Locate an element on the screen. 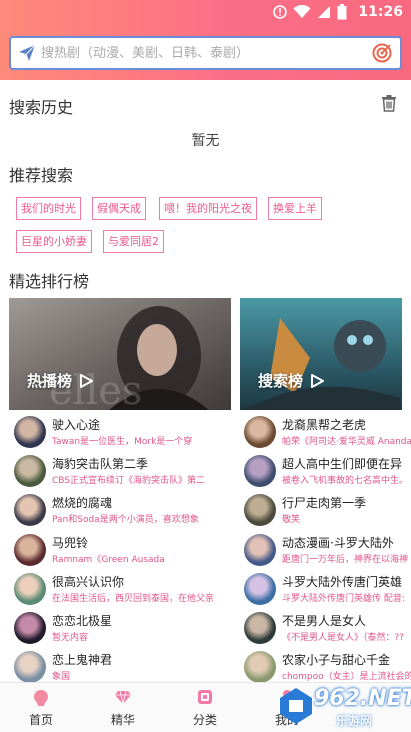 The width and height of the screenshot is (411, 732). watermark-logo-icon is located at coordinates (296, 706).